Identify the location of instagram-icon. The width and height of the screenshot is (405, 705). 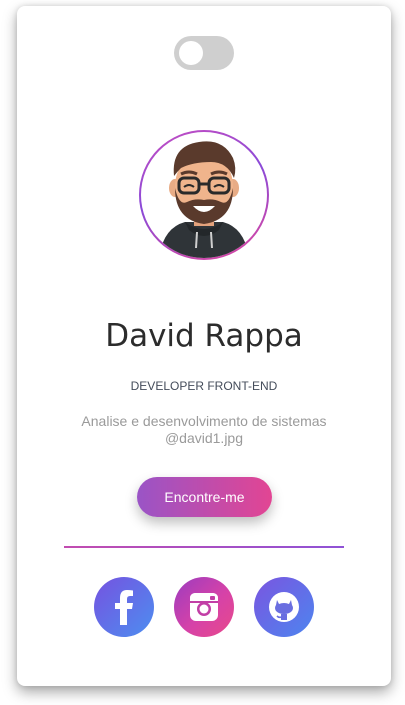
(204, 607).